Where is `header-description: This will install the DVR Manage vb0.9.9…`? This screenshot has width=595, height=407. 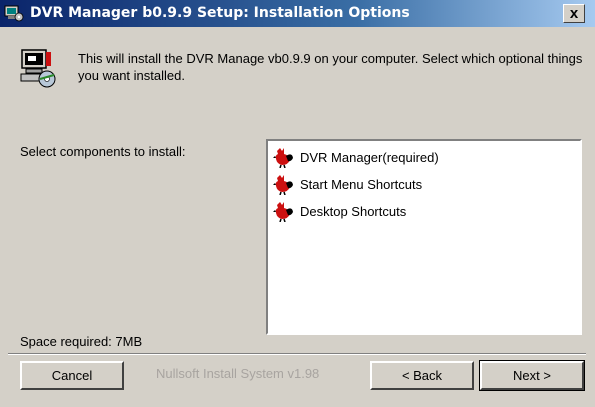 header-description: This will install the DVR Manage vb0.9.9… is located at coordinates (330, 67).